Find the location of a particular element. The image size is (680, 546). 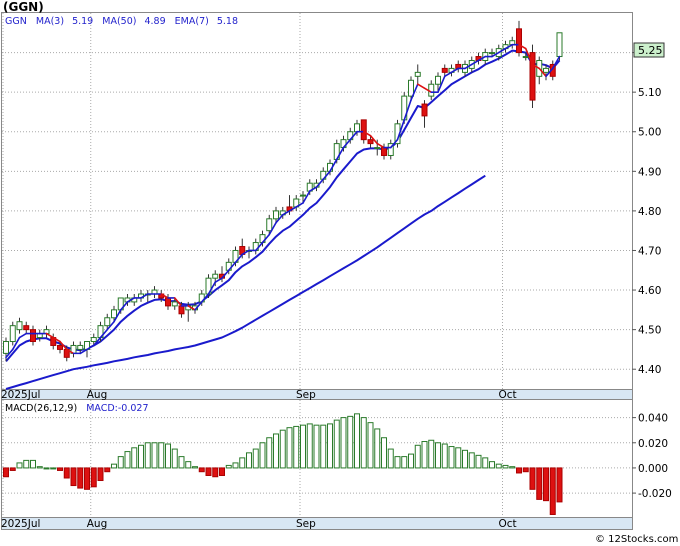

macd-label: MACD(26,12,9) is located at coordinates (41, 408).